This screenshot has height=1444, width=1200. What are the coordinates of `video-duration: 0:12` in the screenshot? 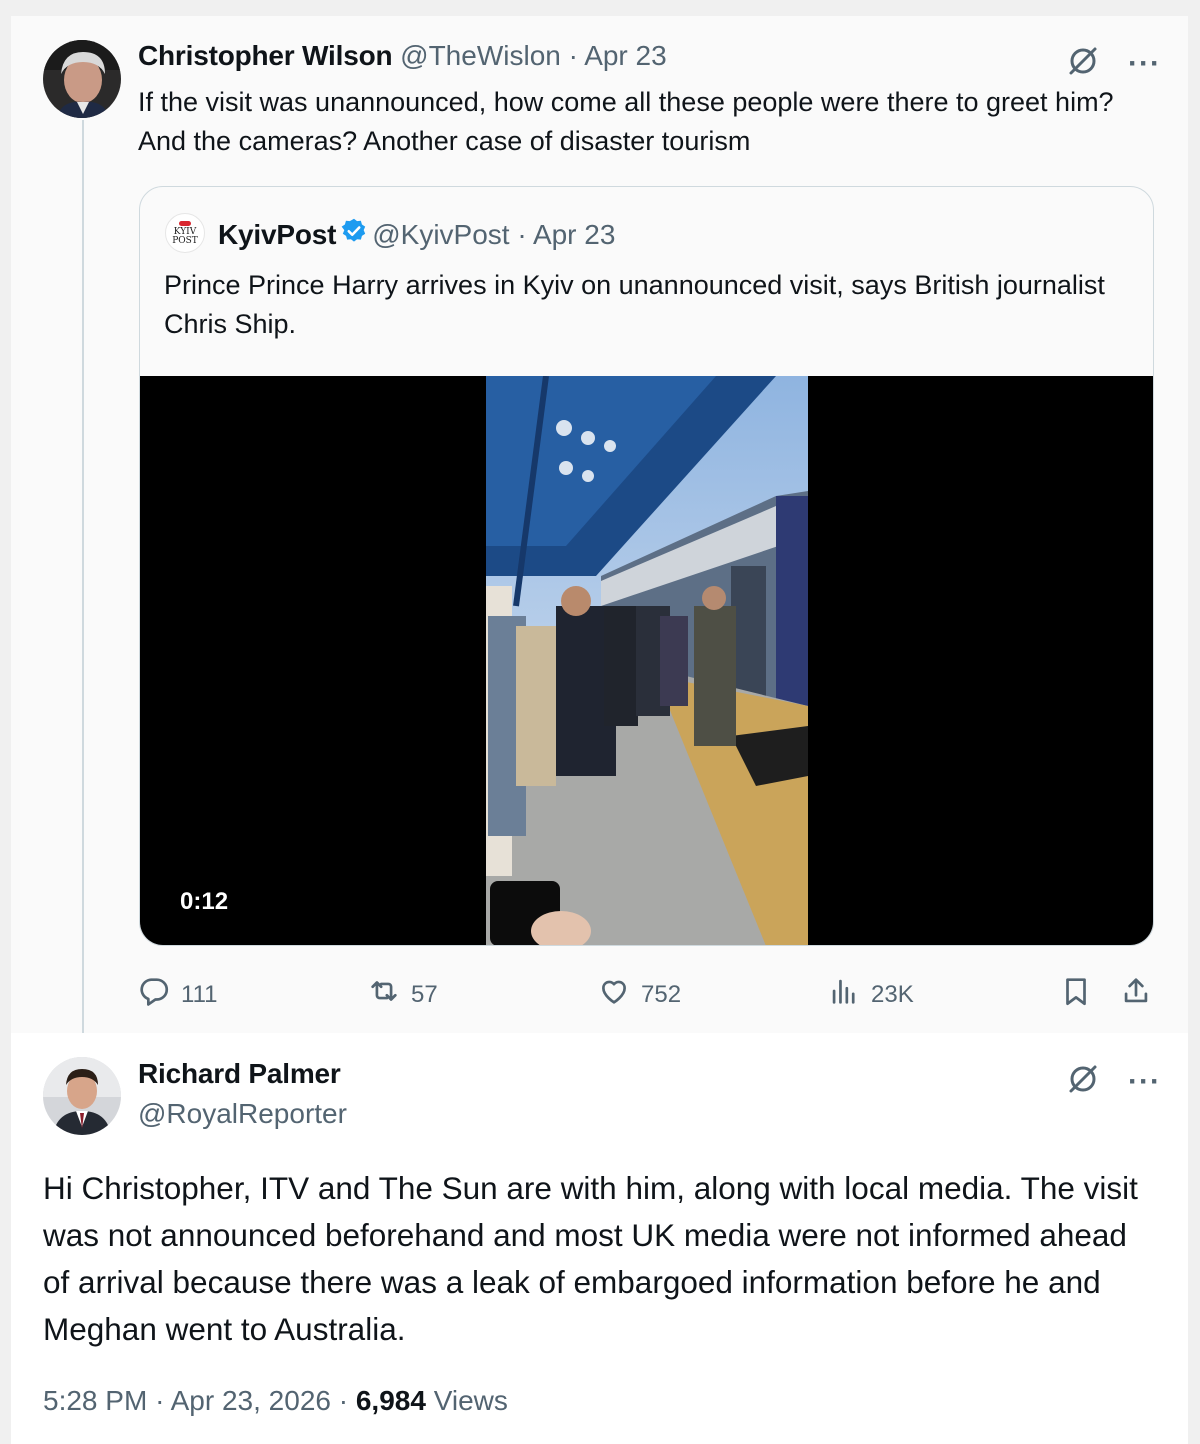 It's located at (204, 901).